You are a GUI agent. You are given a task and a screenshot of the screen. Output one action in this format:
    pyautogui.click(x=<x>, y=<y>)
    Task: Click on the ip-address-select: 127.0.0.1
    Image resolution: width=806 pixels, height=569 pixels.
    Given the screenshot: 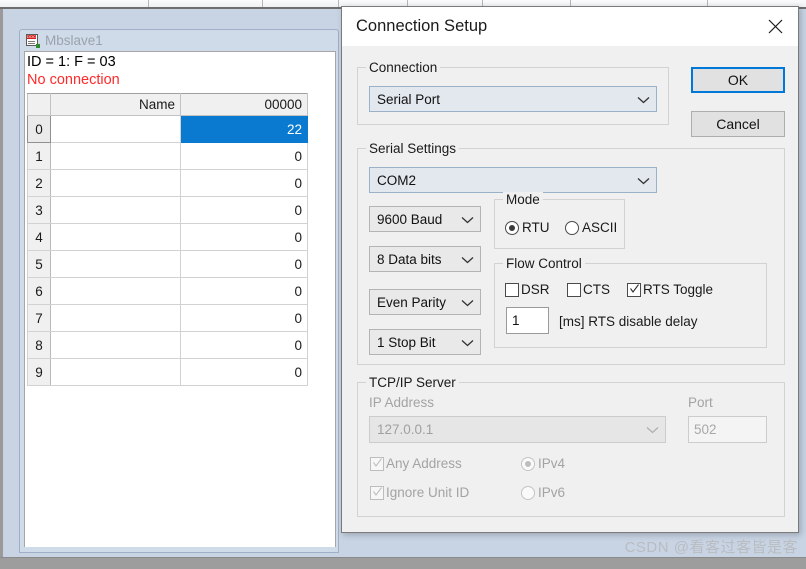 What is the action you would take?
    pyautogui.click(x=517, y=429)
    